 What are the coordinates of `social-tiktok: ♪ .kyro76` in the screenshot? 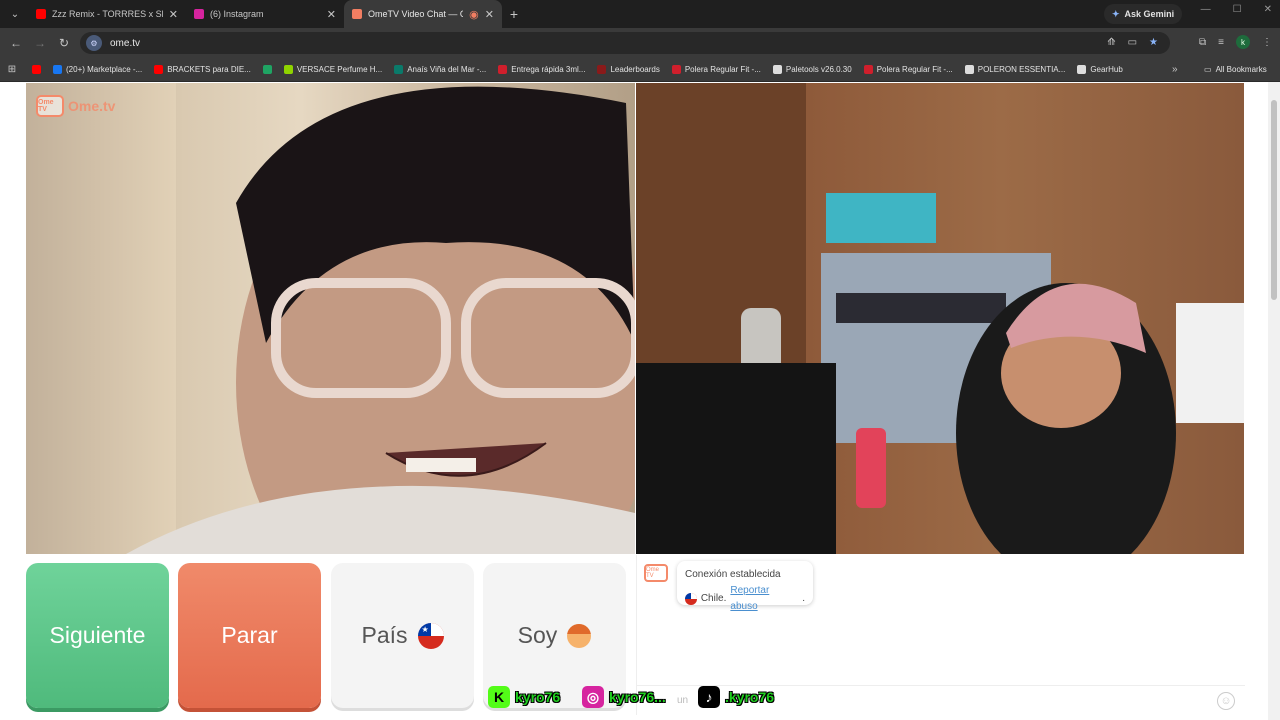 It's located at (736, 697).